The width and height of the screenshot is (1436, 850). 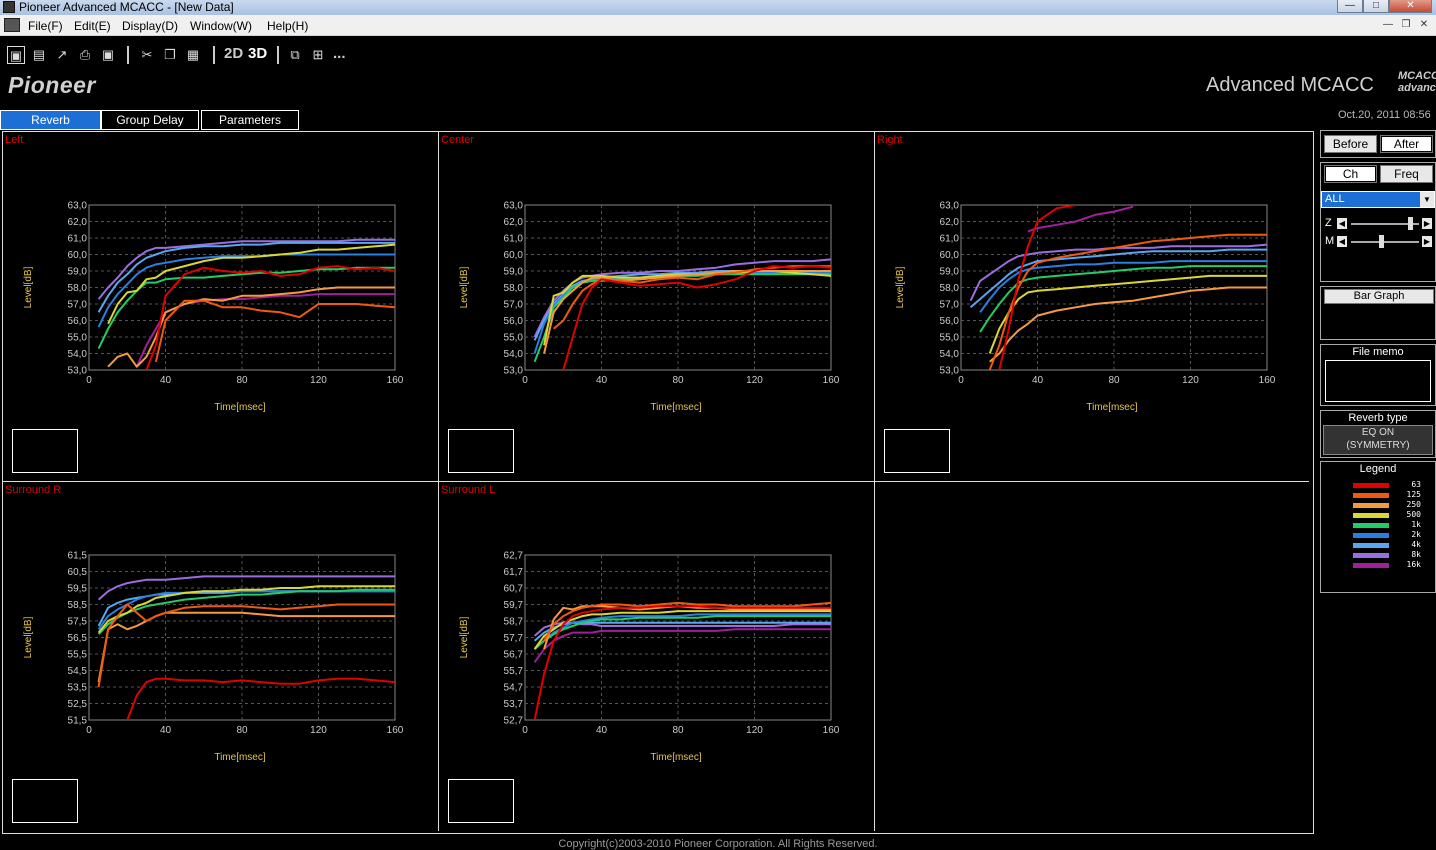 What do you see at coordinates (1413, 494) in the screenshot?
I see `legend-item-label: 125` at bounding box center [1413, 494].